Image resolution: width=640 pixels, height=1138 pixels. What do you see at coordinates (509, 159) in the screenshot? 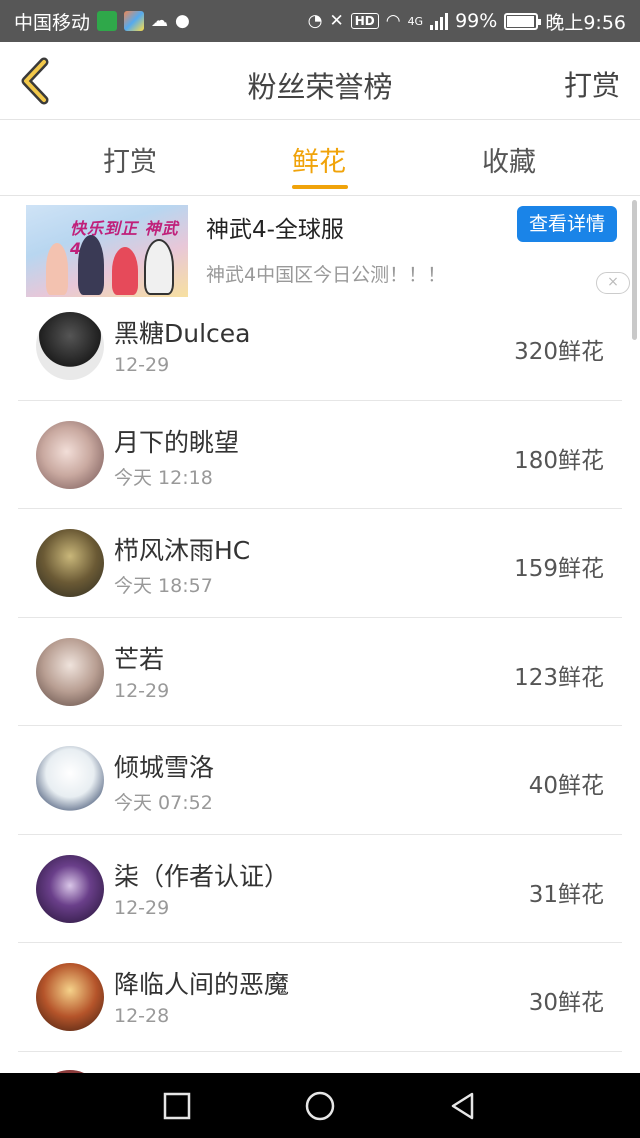
I see `tab-favorites: 收藏` at bounding box center [509, 159].